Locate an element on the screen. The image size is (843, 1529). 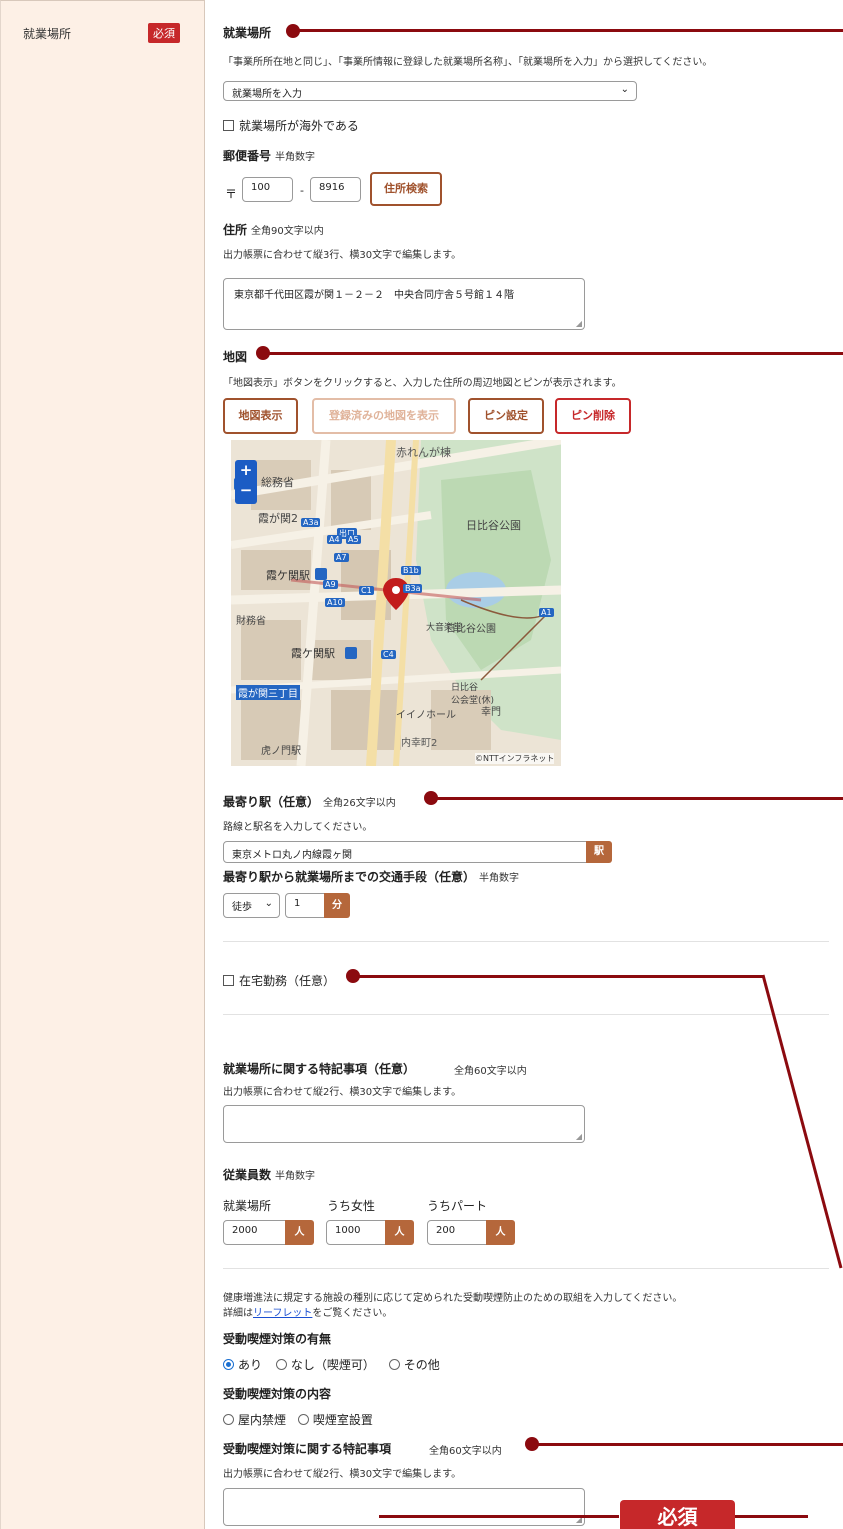
postal-hint: 半角数字 is located at coordinates (295, 157).